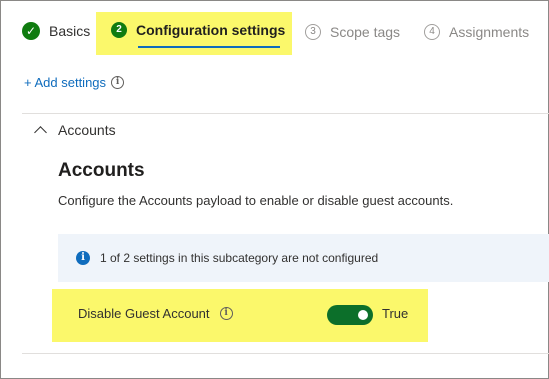  Describe the element at coordinates (65, 82) in the screenshot. I see `add-settings-label: + Add settings` at that location.